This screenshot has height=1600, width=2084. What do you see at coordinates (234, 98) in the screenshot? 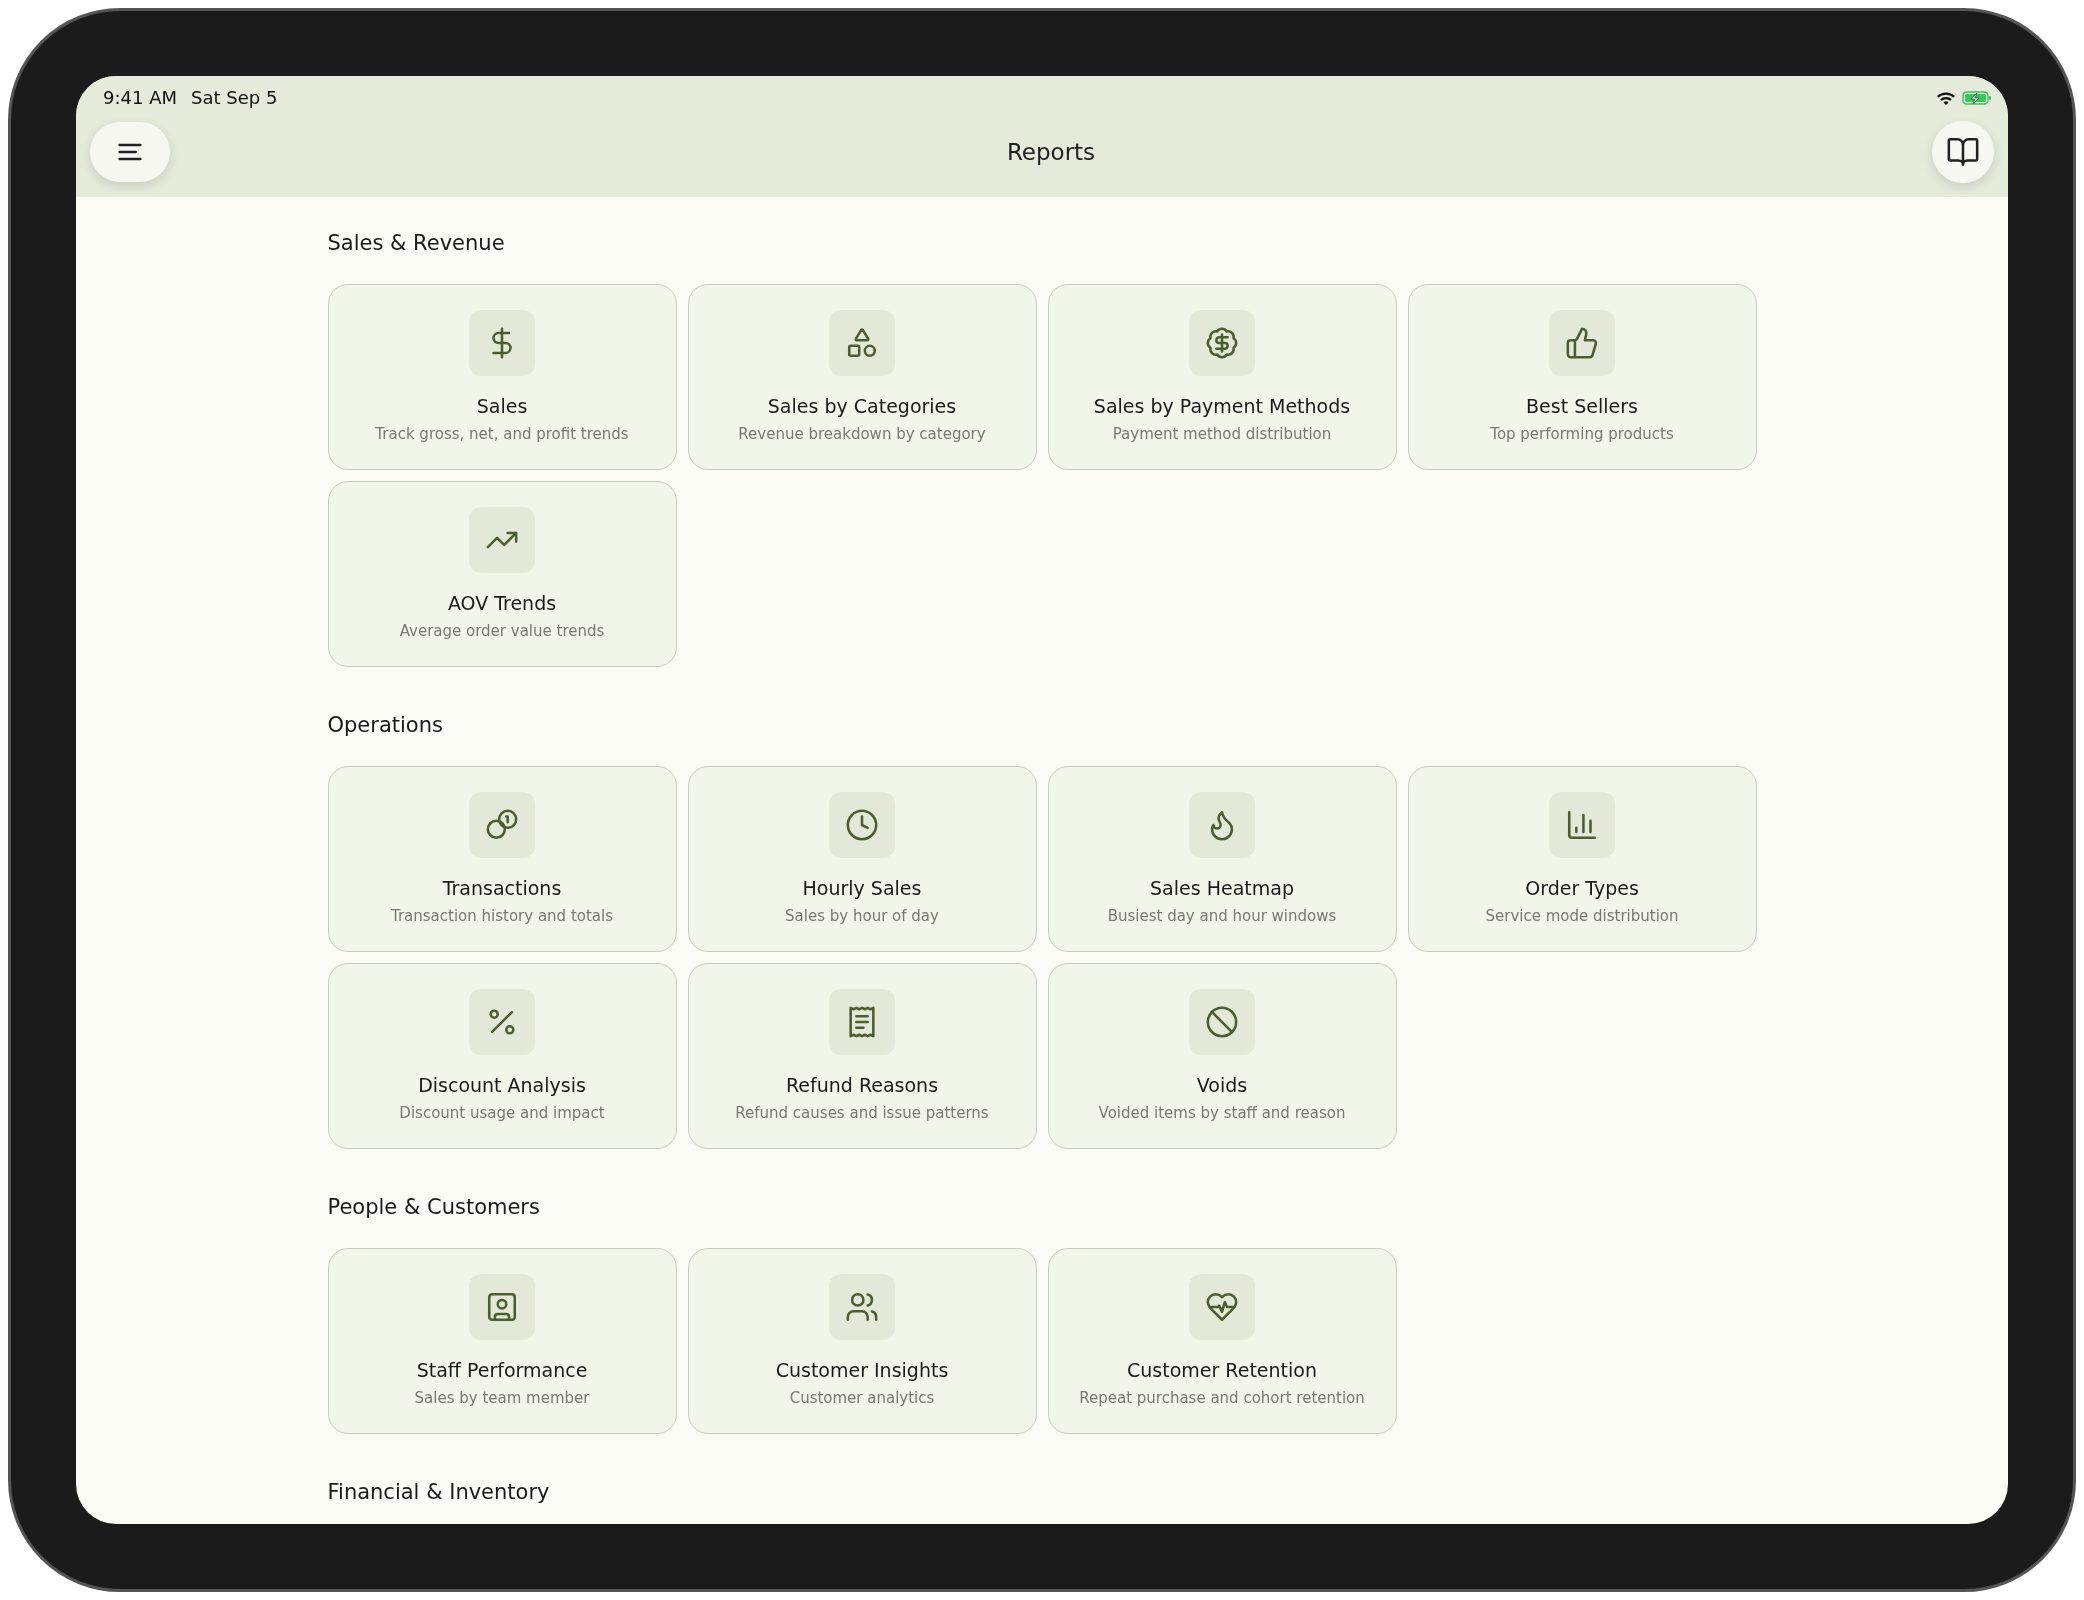
I see `status-date: Sat Sep 5` at bounding box center [234, 98].